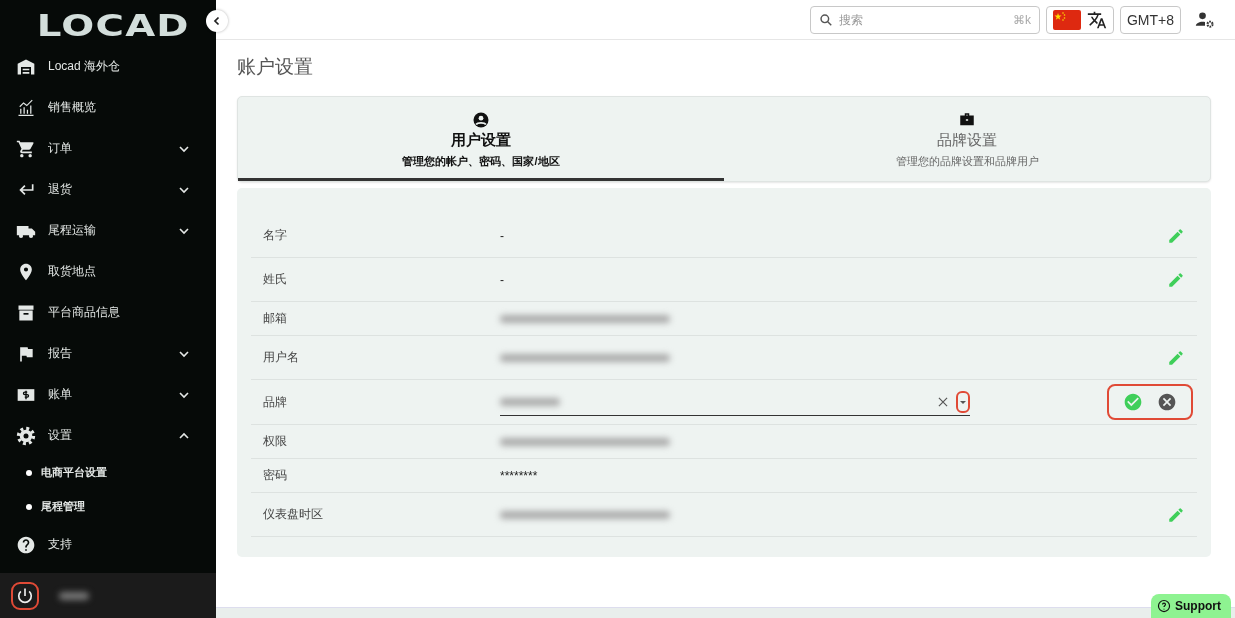  I want to click on tab: 用户设置 管理您的帐户、密码、国家/地区, so click(481, 139).